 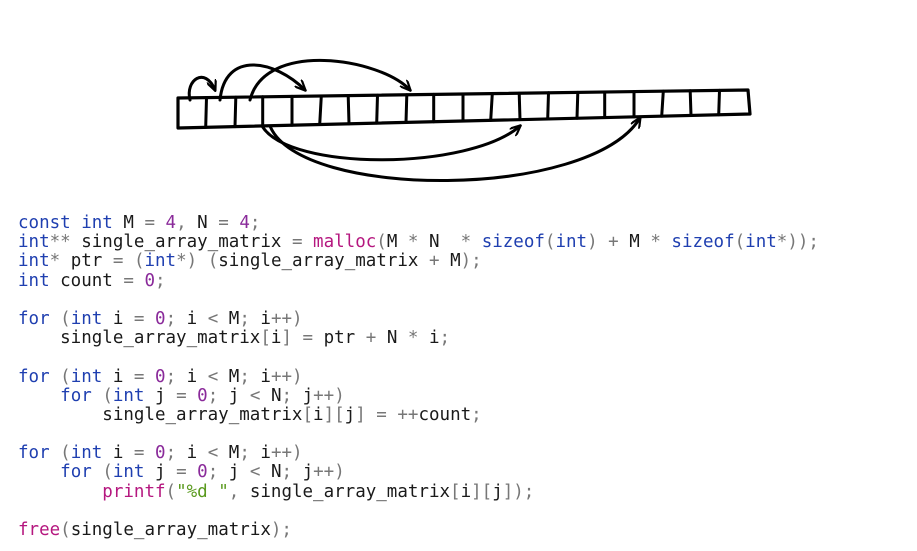 I want to click on code-token-str: "%d ", so click(x=202, y=491).